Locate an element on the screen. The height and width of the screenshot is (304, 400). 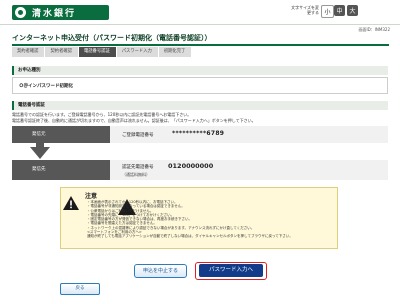
application-type-heading: お申込種別 is located at coordinates (200, 70).